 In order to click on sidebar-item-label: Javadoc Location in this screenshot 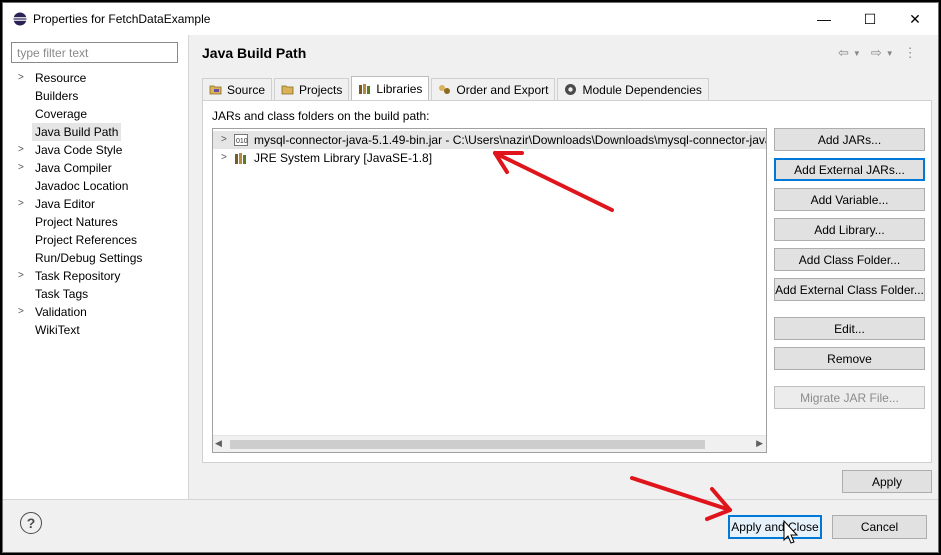, I will do `click(82, 186)`.